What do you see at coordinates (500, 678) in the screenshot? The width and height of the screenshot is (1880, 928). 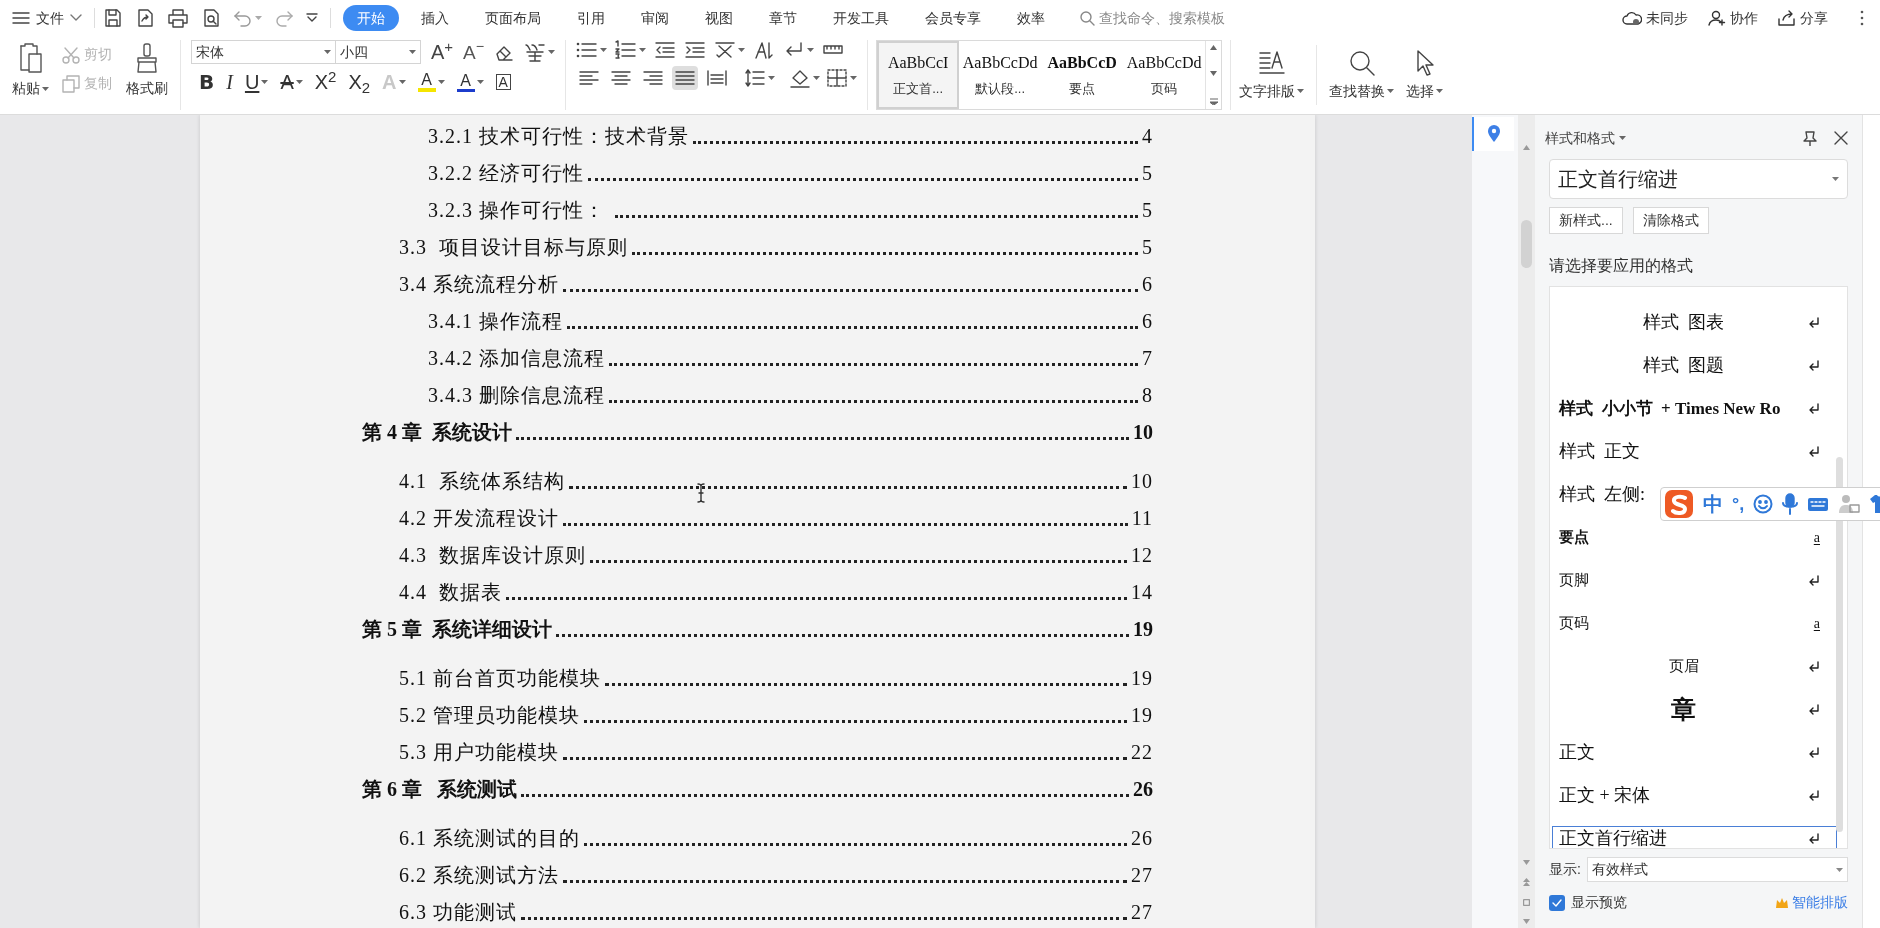 I see `toc-entry: 5.1 前台首页功能模块` at bounding box center [500, 678].